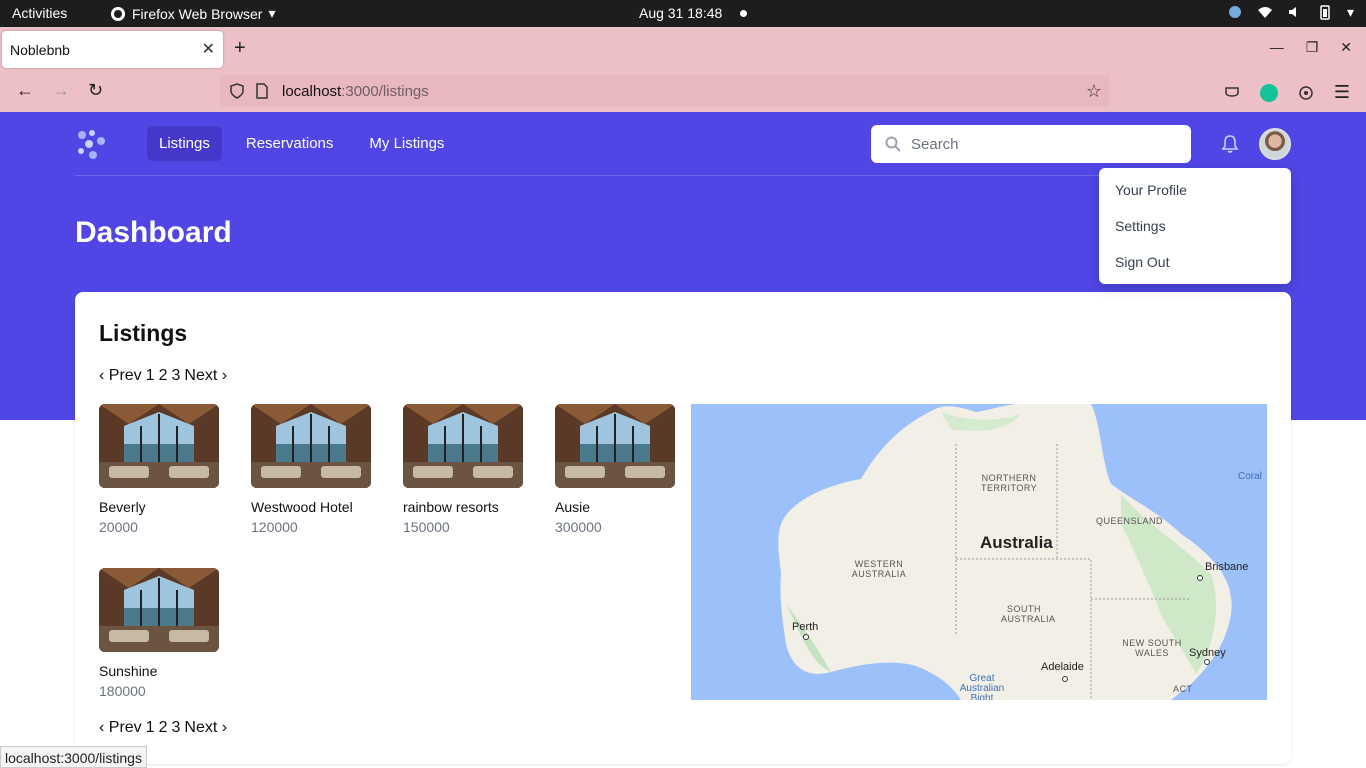 Image resolution: width=1366 pixels, height=768 pixels. What do you see at coordinates (311, 507) in the screenshot?
I see `listing-name: Westwood Hotel` at bounding box center [311, 507].